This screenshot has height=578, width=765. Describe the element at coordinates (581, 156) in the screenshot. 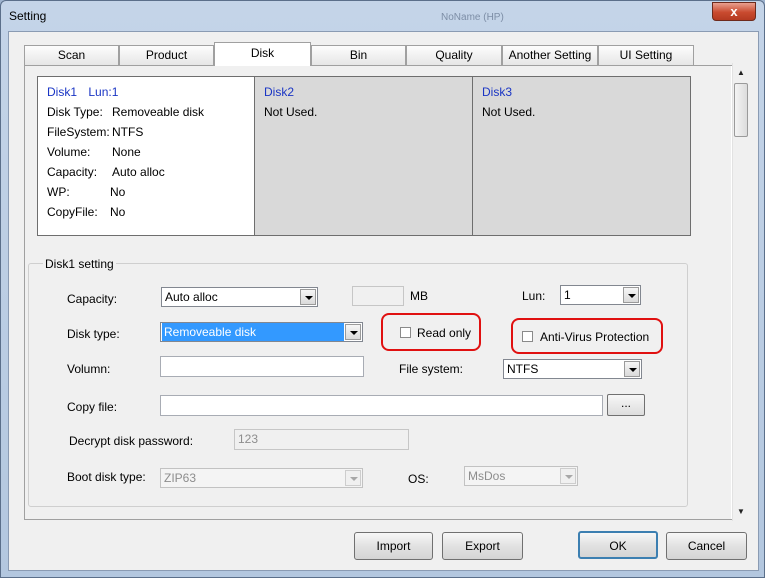

I see `disk3-summary: Disk3 Not Used.` at that location.